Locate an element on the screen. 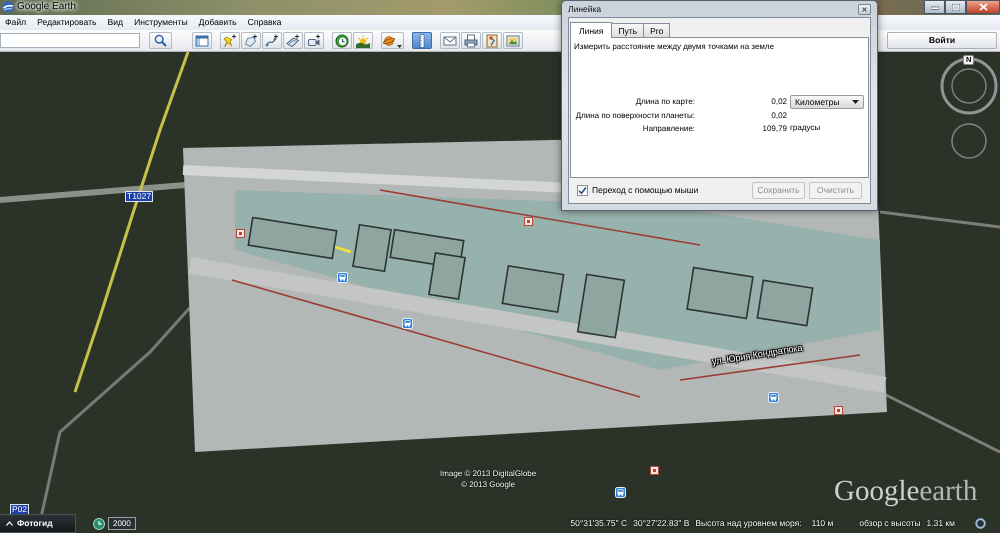 The image size is (1000, 533). overlay-button is located at coordinates (293, 40).